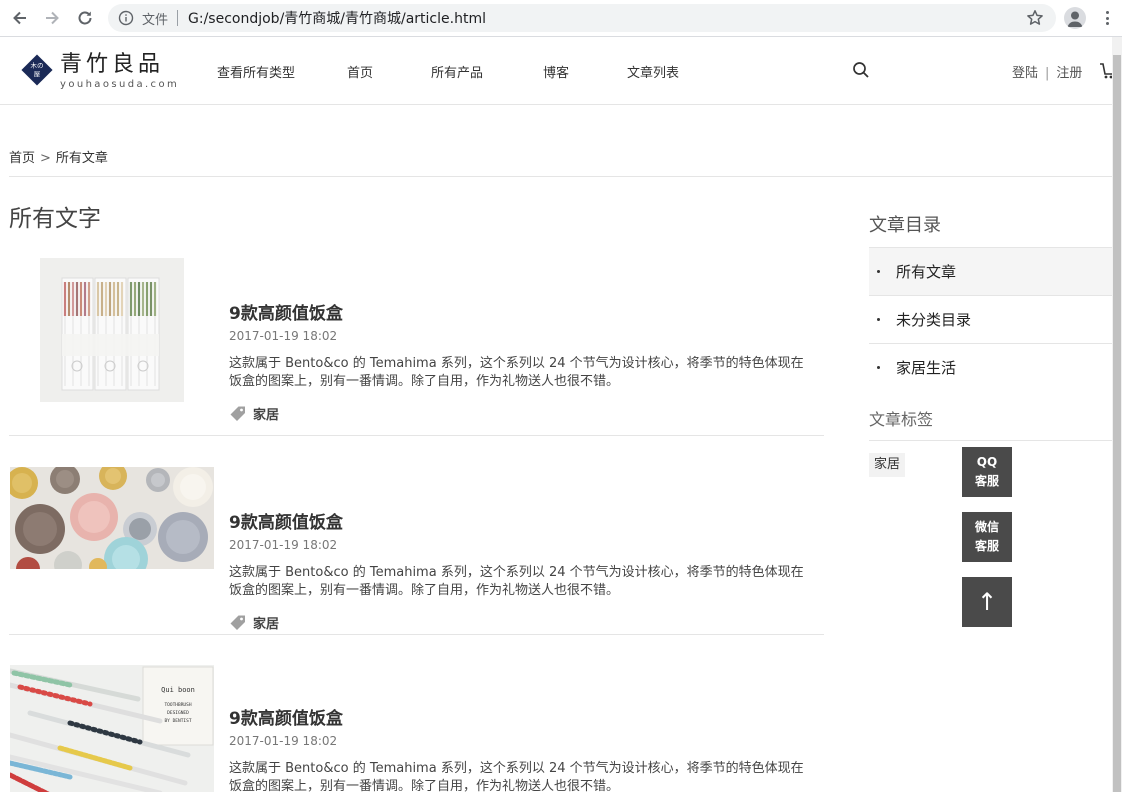  What do you see at coordinates (337, 18) in the screenshot?
I see `url-text: G:/secondjob/青竹商城/青竹商城/article.html` at bounding box center [337, 18].